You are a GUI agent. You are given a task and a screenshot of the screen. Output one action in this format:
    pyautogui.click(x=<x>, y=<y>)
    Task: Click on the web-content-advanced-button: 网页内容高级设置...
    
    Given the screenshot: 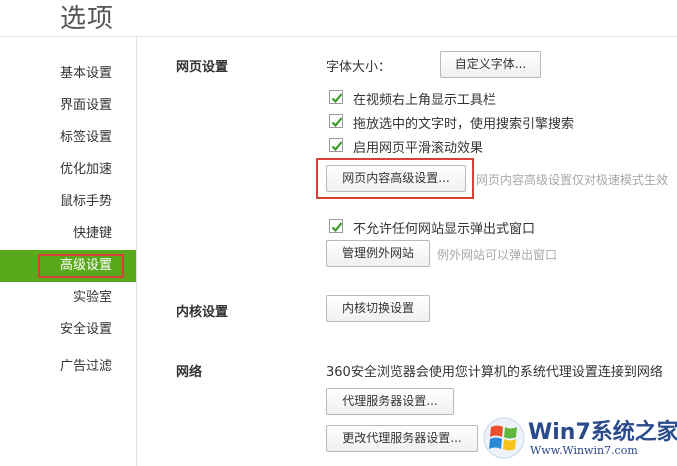 What is the action you would take?
    pyautogui.click(x=396, y=178)
    